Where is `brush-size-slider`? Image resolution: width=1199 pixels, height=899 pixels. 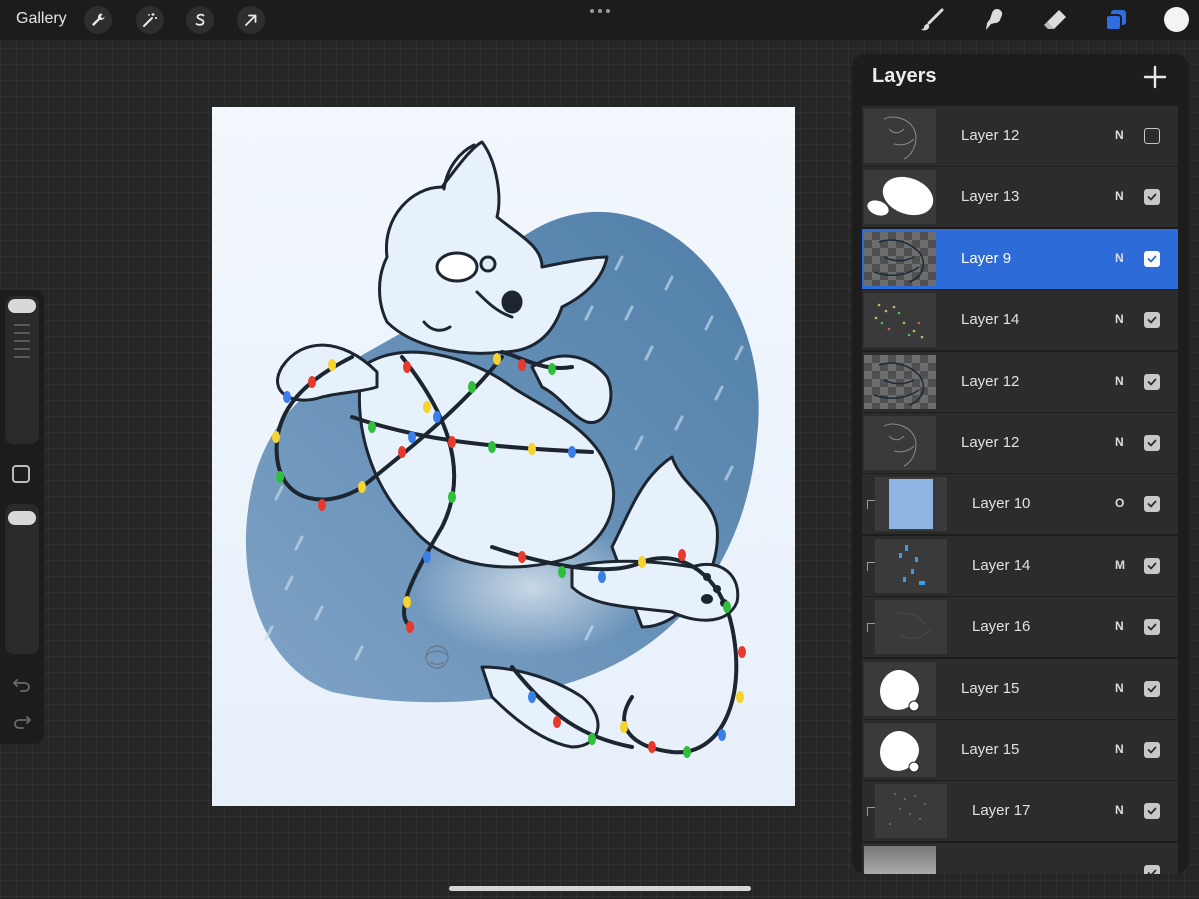
brush-size-slider is located at coordinates (22, 370).